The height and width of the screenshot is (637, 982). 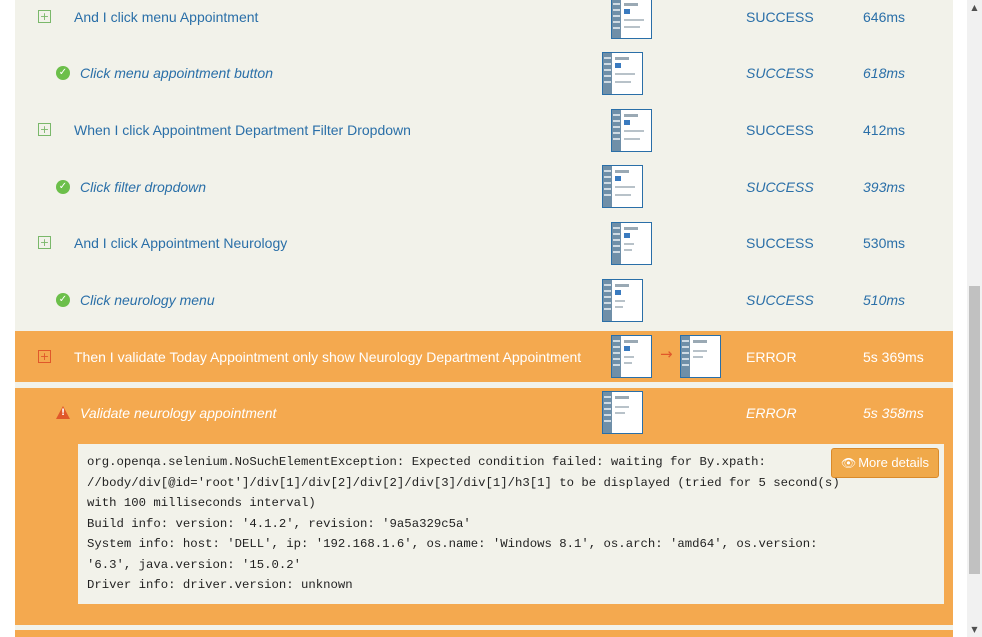 I want to click on warning-triangle-icon: !, so click(x=63, y=412).